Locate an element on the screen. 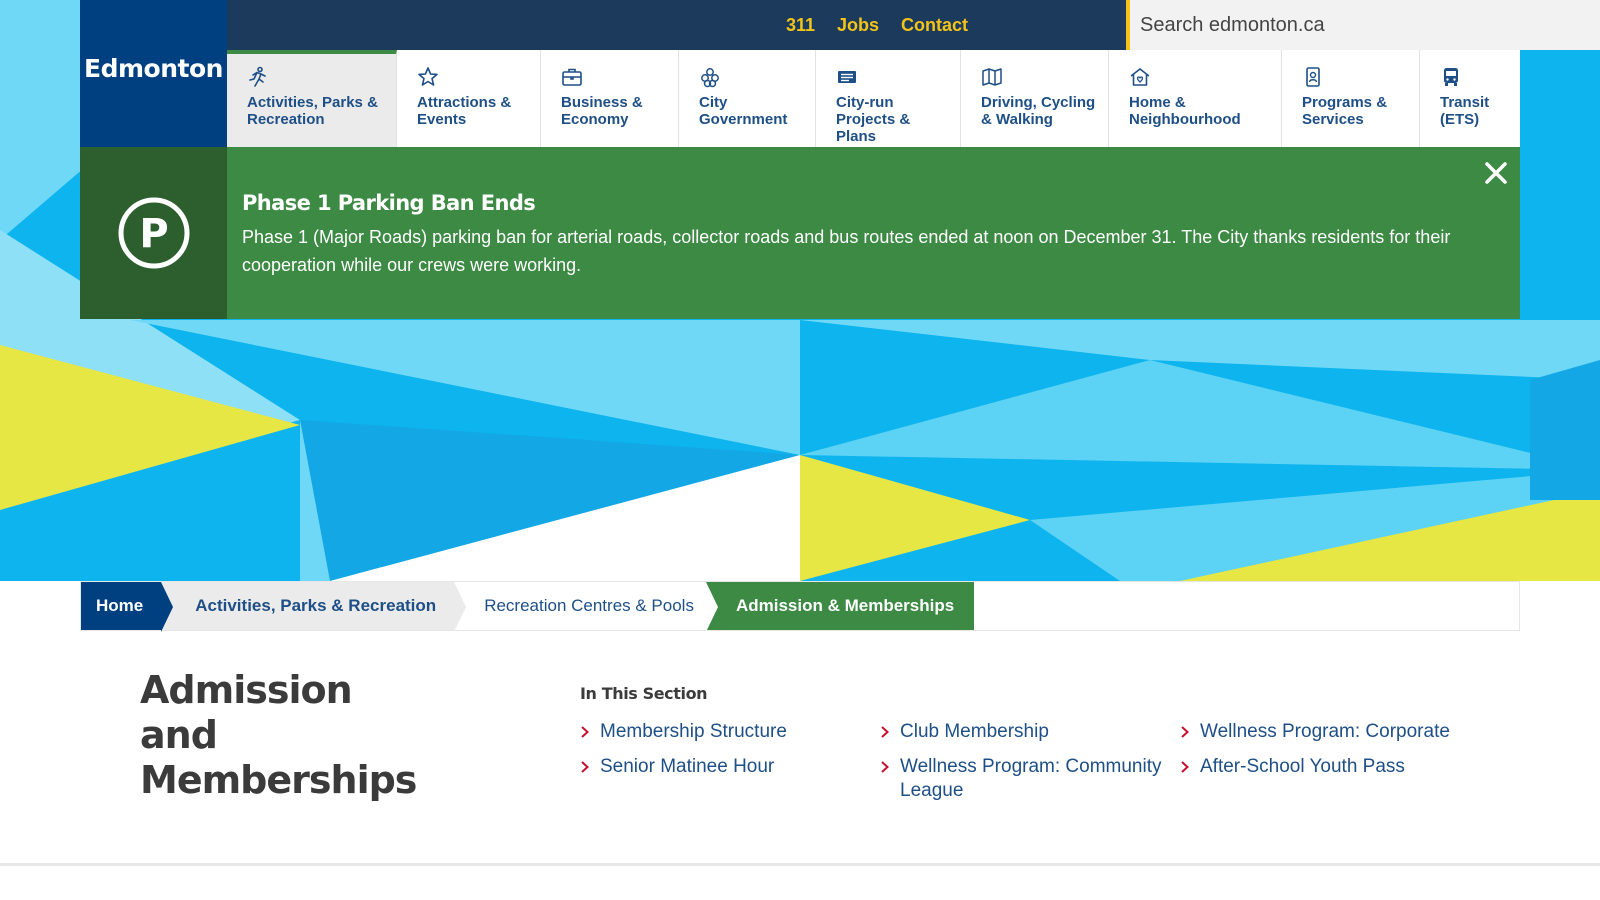 The width and height of the screenshot is (1600, 900). link-jobs: Jobs is located at coordinates (858, 25).